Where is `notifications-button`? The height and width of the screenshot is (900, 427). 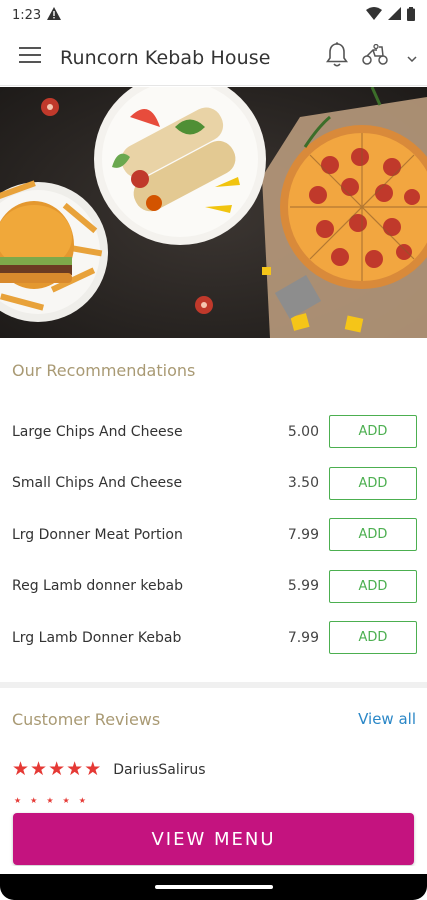
notifications-button is located at coordinates (337, 58).